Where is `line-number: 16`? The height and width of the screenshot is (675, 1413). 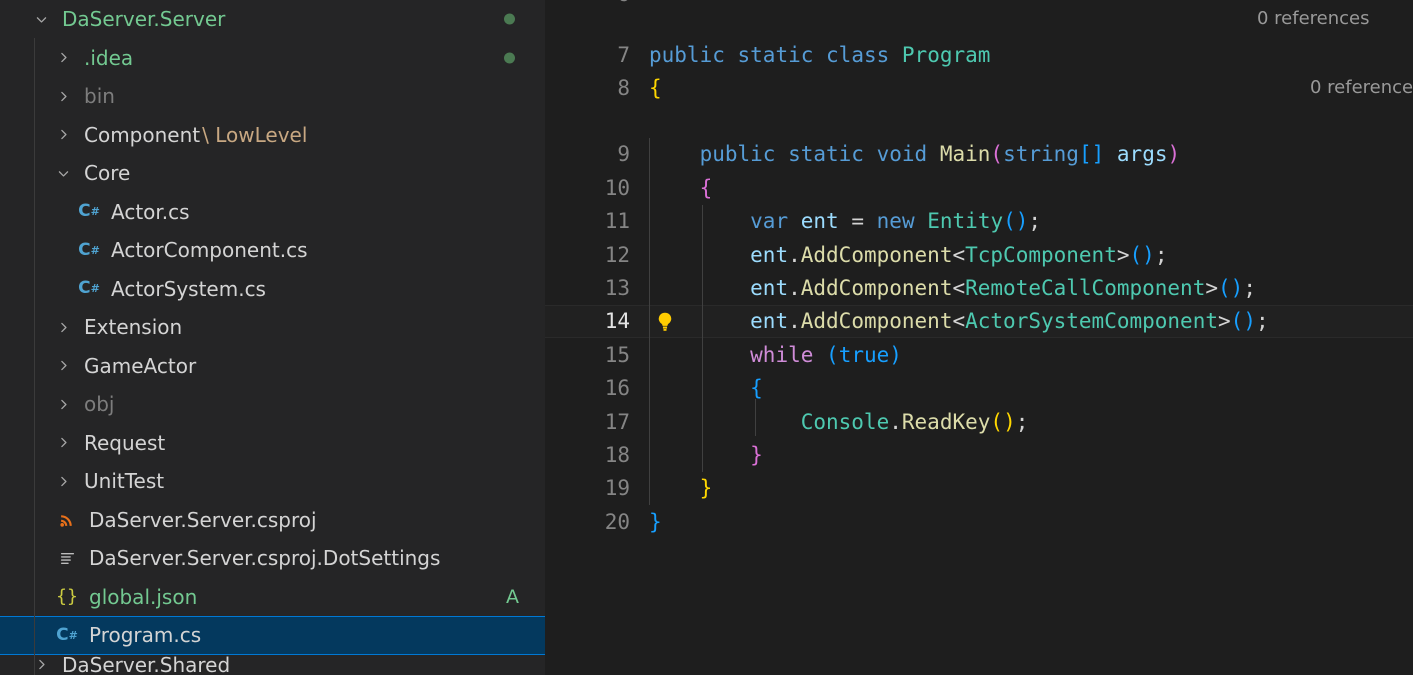 line-number: 16 is located at coordinates (617, 388).